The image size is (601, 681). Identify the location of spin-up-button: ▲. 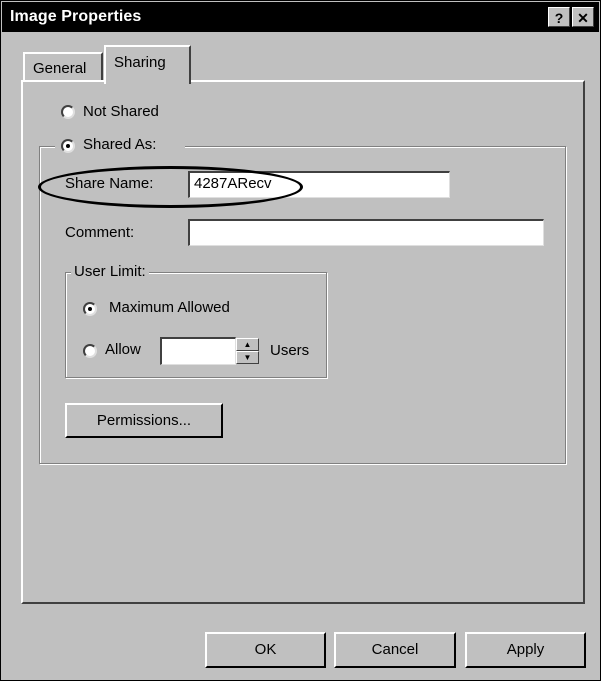
(247, 344).